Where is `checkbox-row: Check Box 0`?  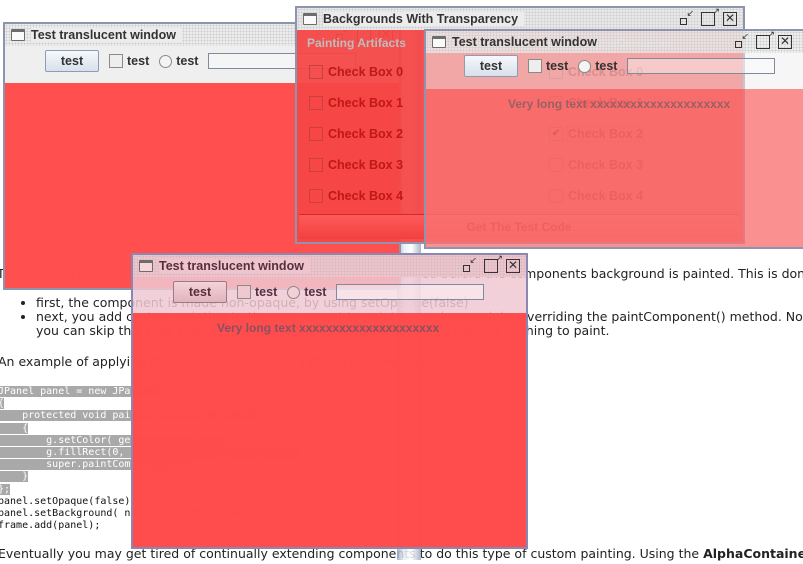 checkbox-row: Check Box 0 is located at coordinates (356, 71).